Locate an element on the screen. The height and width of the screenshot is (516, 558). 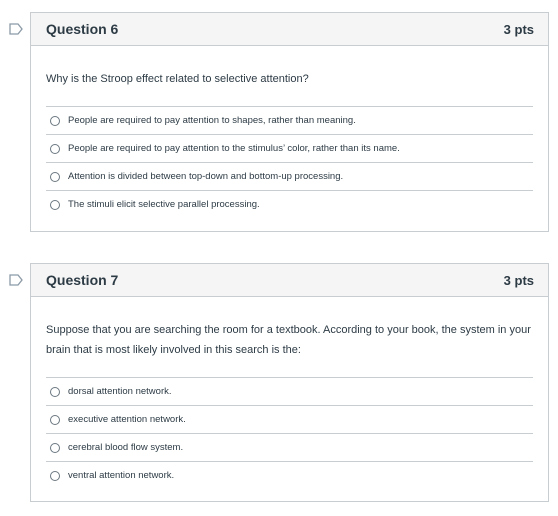
answer-label: dorsal attention network. is located at coordinates (120, 391).